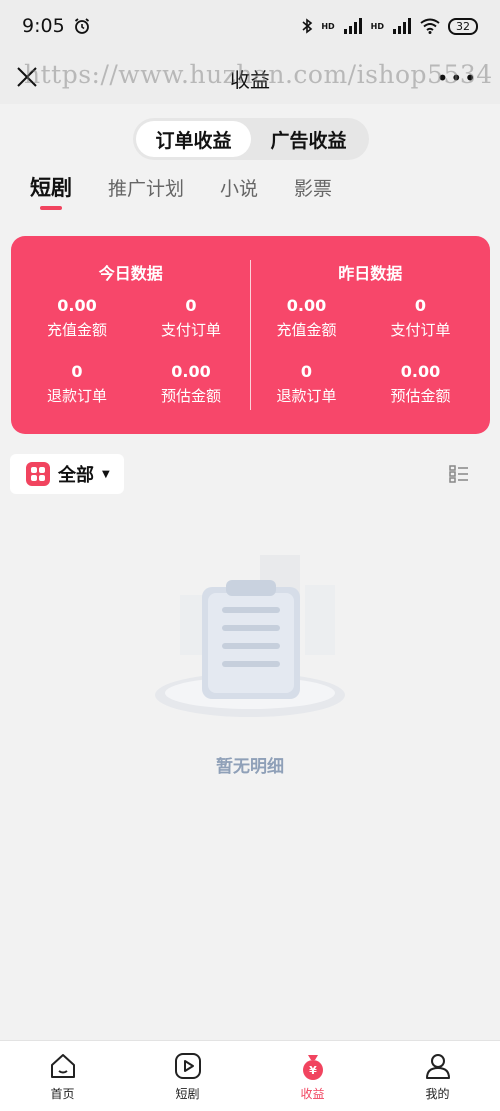 This screenshot has width=500, height=1111. I want to click on category-tabs: 短剧 推广计划 小说 影票, so click(199, 192).